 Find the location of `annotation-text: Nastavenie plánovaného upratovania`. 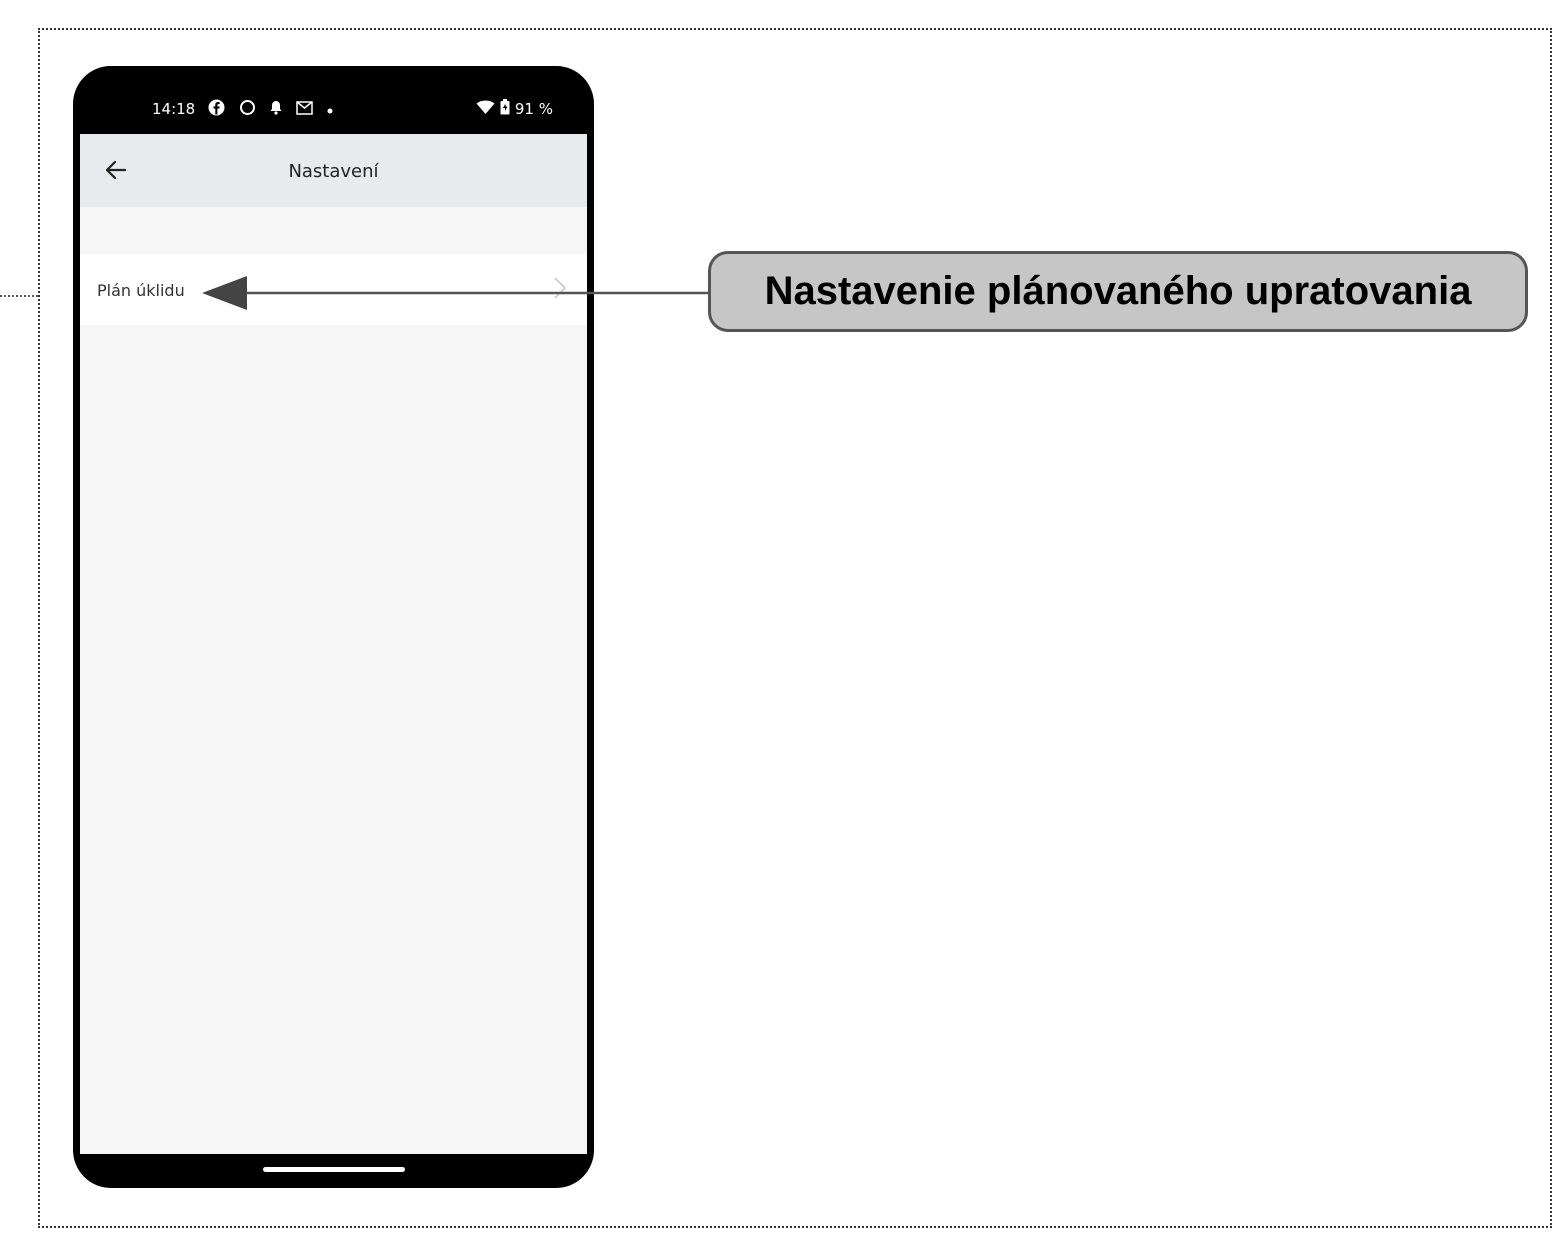

annotation-text: Nastavenie plánovaného upratovania is located at coordinates (1118, 291).